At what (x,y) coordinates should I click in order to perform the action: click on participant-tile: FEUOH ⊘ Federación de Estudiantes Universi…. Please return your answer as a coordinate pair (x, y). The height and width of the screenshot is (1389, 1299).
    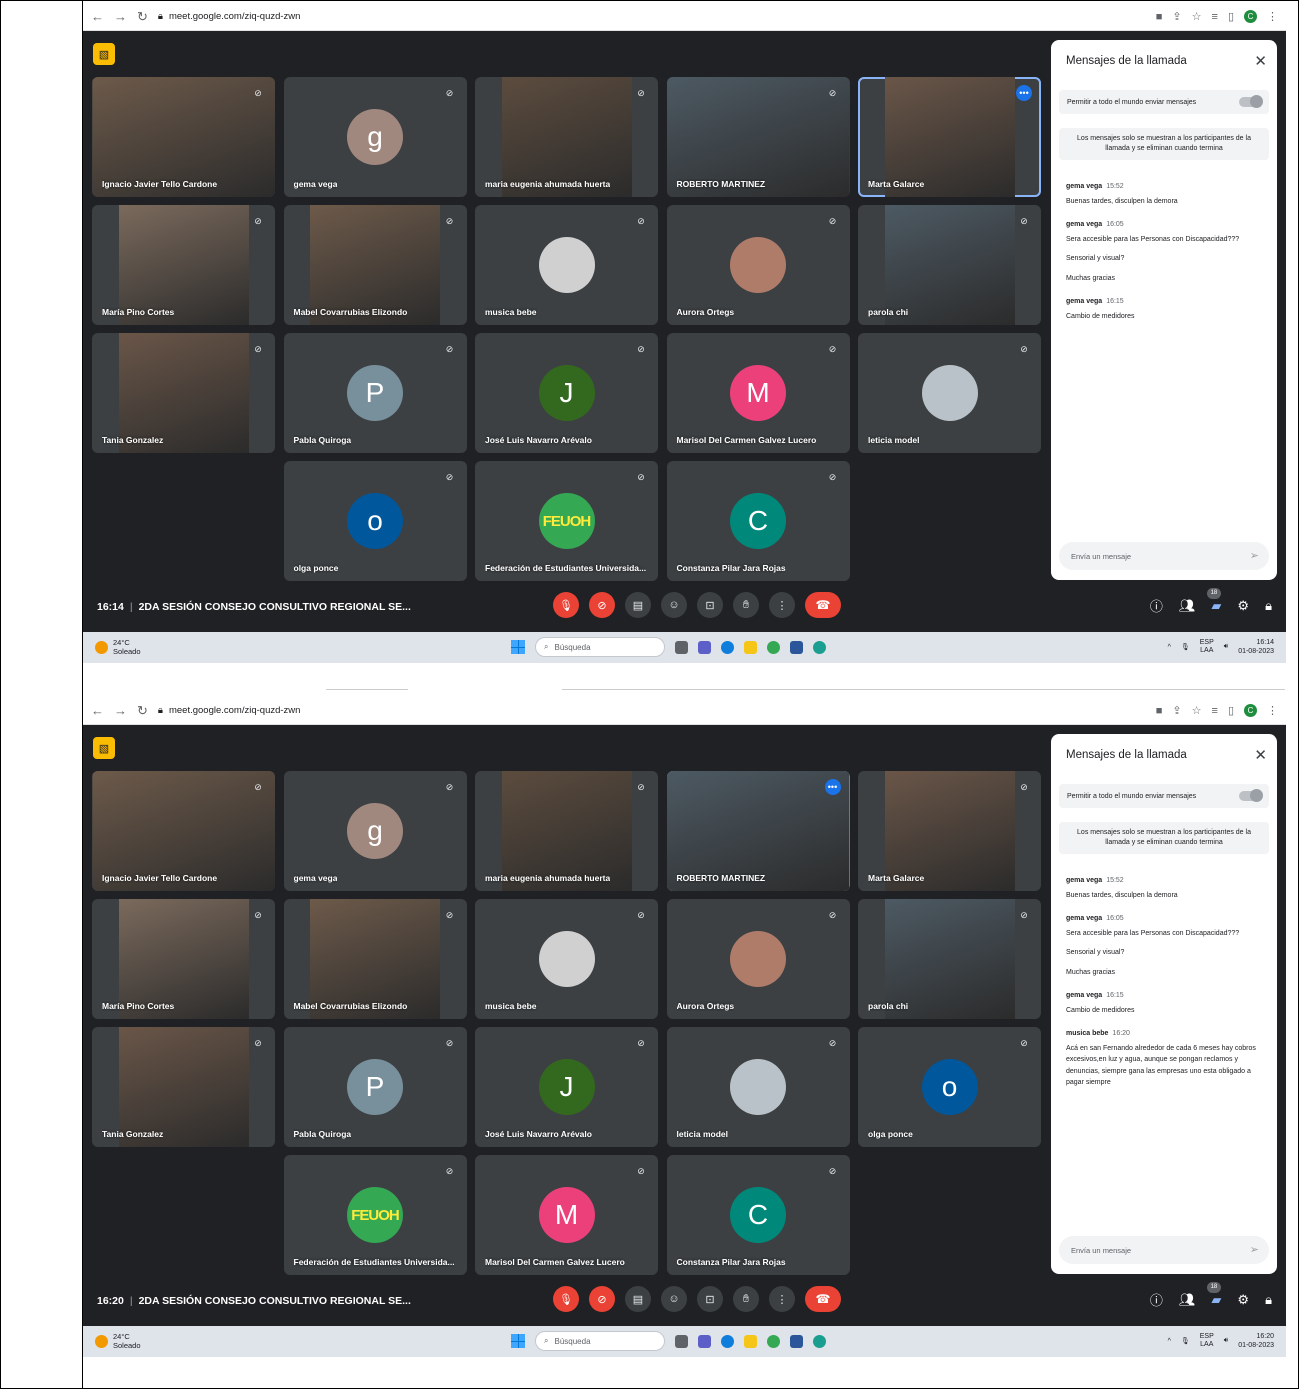
    Looking at the image, I should click on (566, 521).